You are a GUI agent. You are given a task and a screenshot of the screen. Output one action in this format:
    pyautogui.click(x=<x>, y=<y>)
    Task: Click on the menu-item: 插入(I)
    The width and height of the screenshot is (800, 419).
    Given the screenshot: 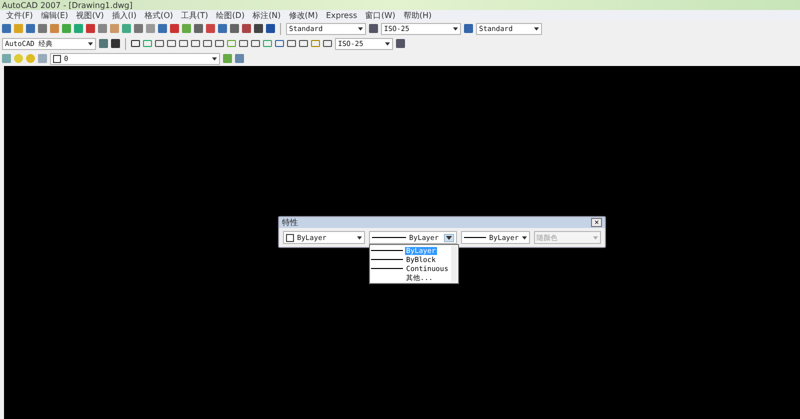 What is the action you would take?
    pyautogui.click(x=124, y=15)
    